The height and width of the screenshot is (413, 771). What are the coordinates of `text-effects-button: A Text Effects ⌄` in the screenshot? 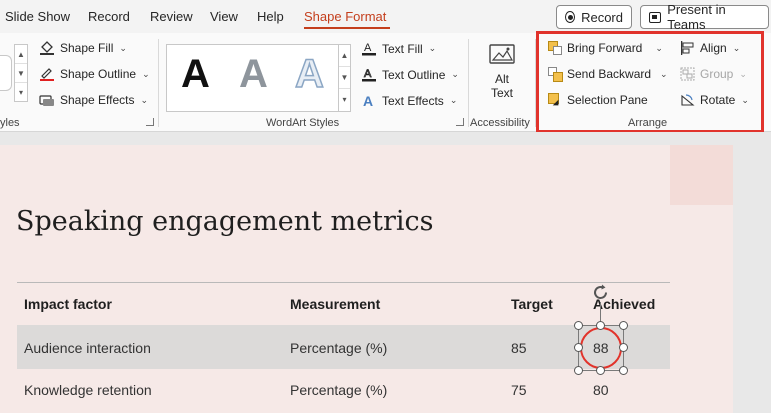 It's located at (409, 100).